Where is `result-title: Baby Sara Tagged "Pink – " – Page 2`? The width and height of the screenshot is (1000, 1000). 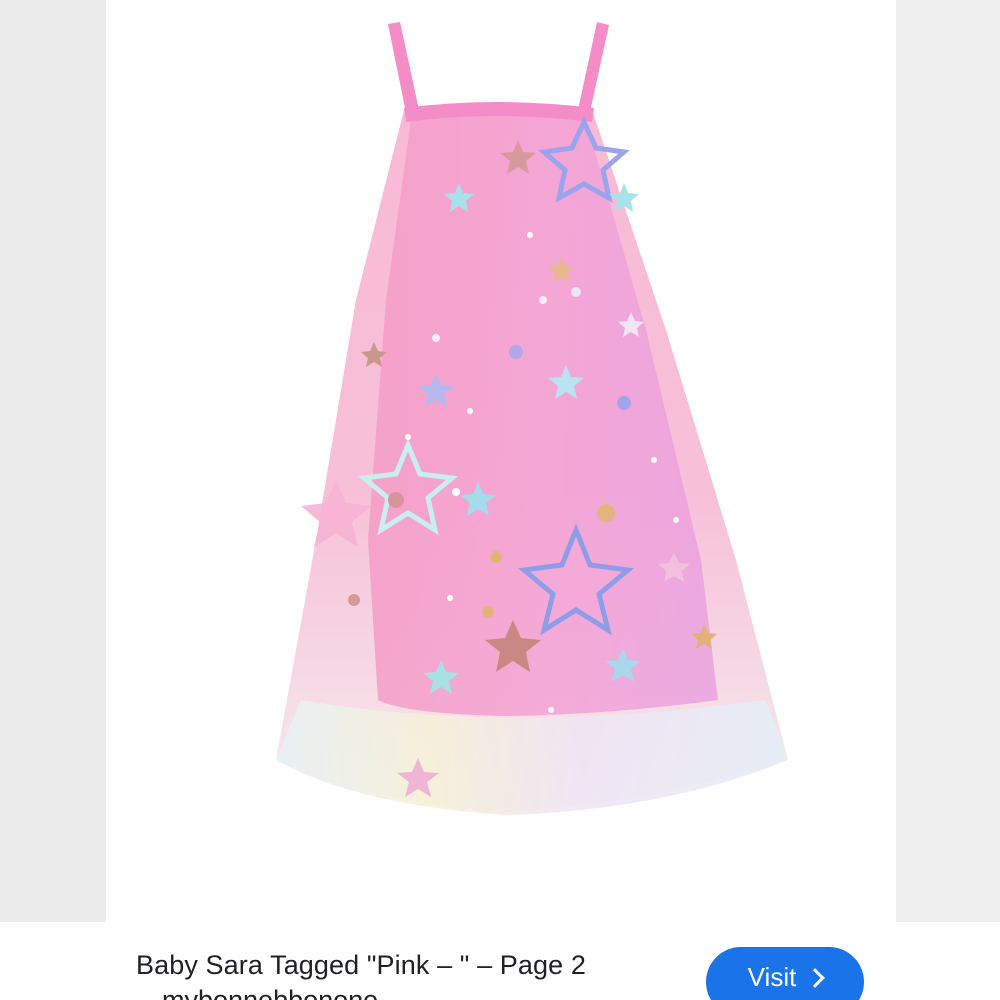
result-title: Baby Sara Tagged "Pink – " – Page 2 is located at coordinates (361, 965).